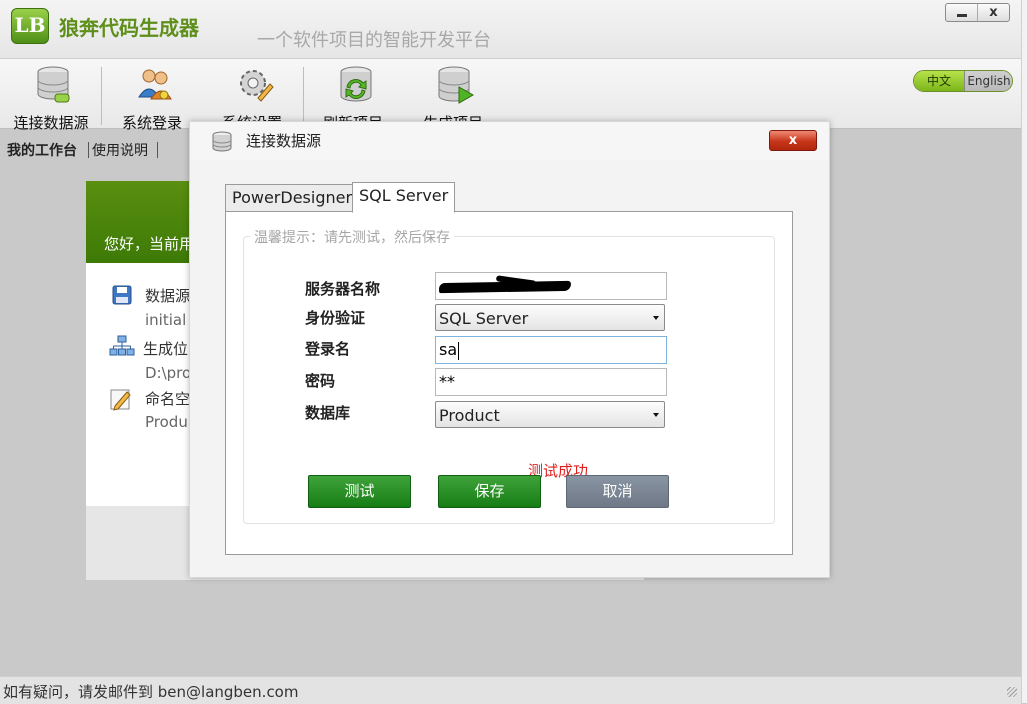  Describe the element at coordinates (359, 491) in the screenshot. I see `test-button: 测试` at that location.